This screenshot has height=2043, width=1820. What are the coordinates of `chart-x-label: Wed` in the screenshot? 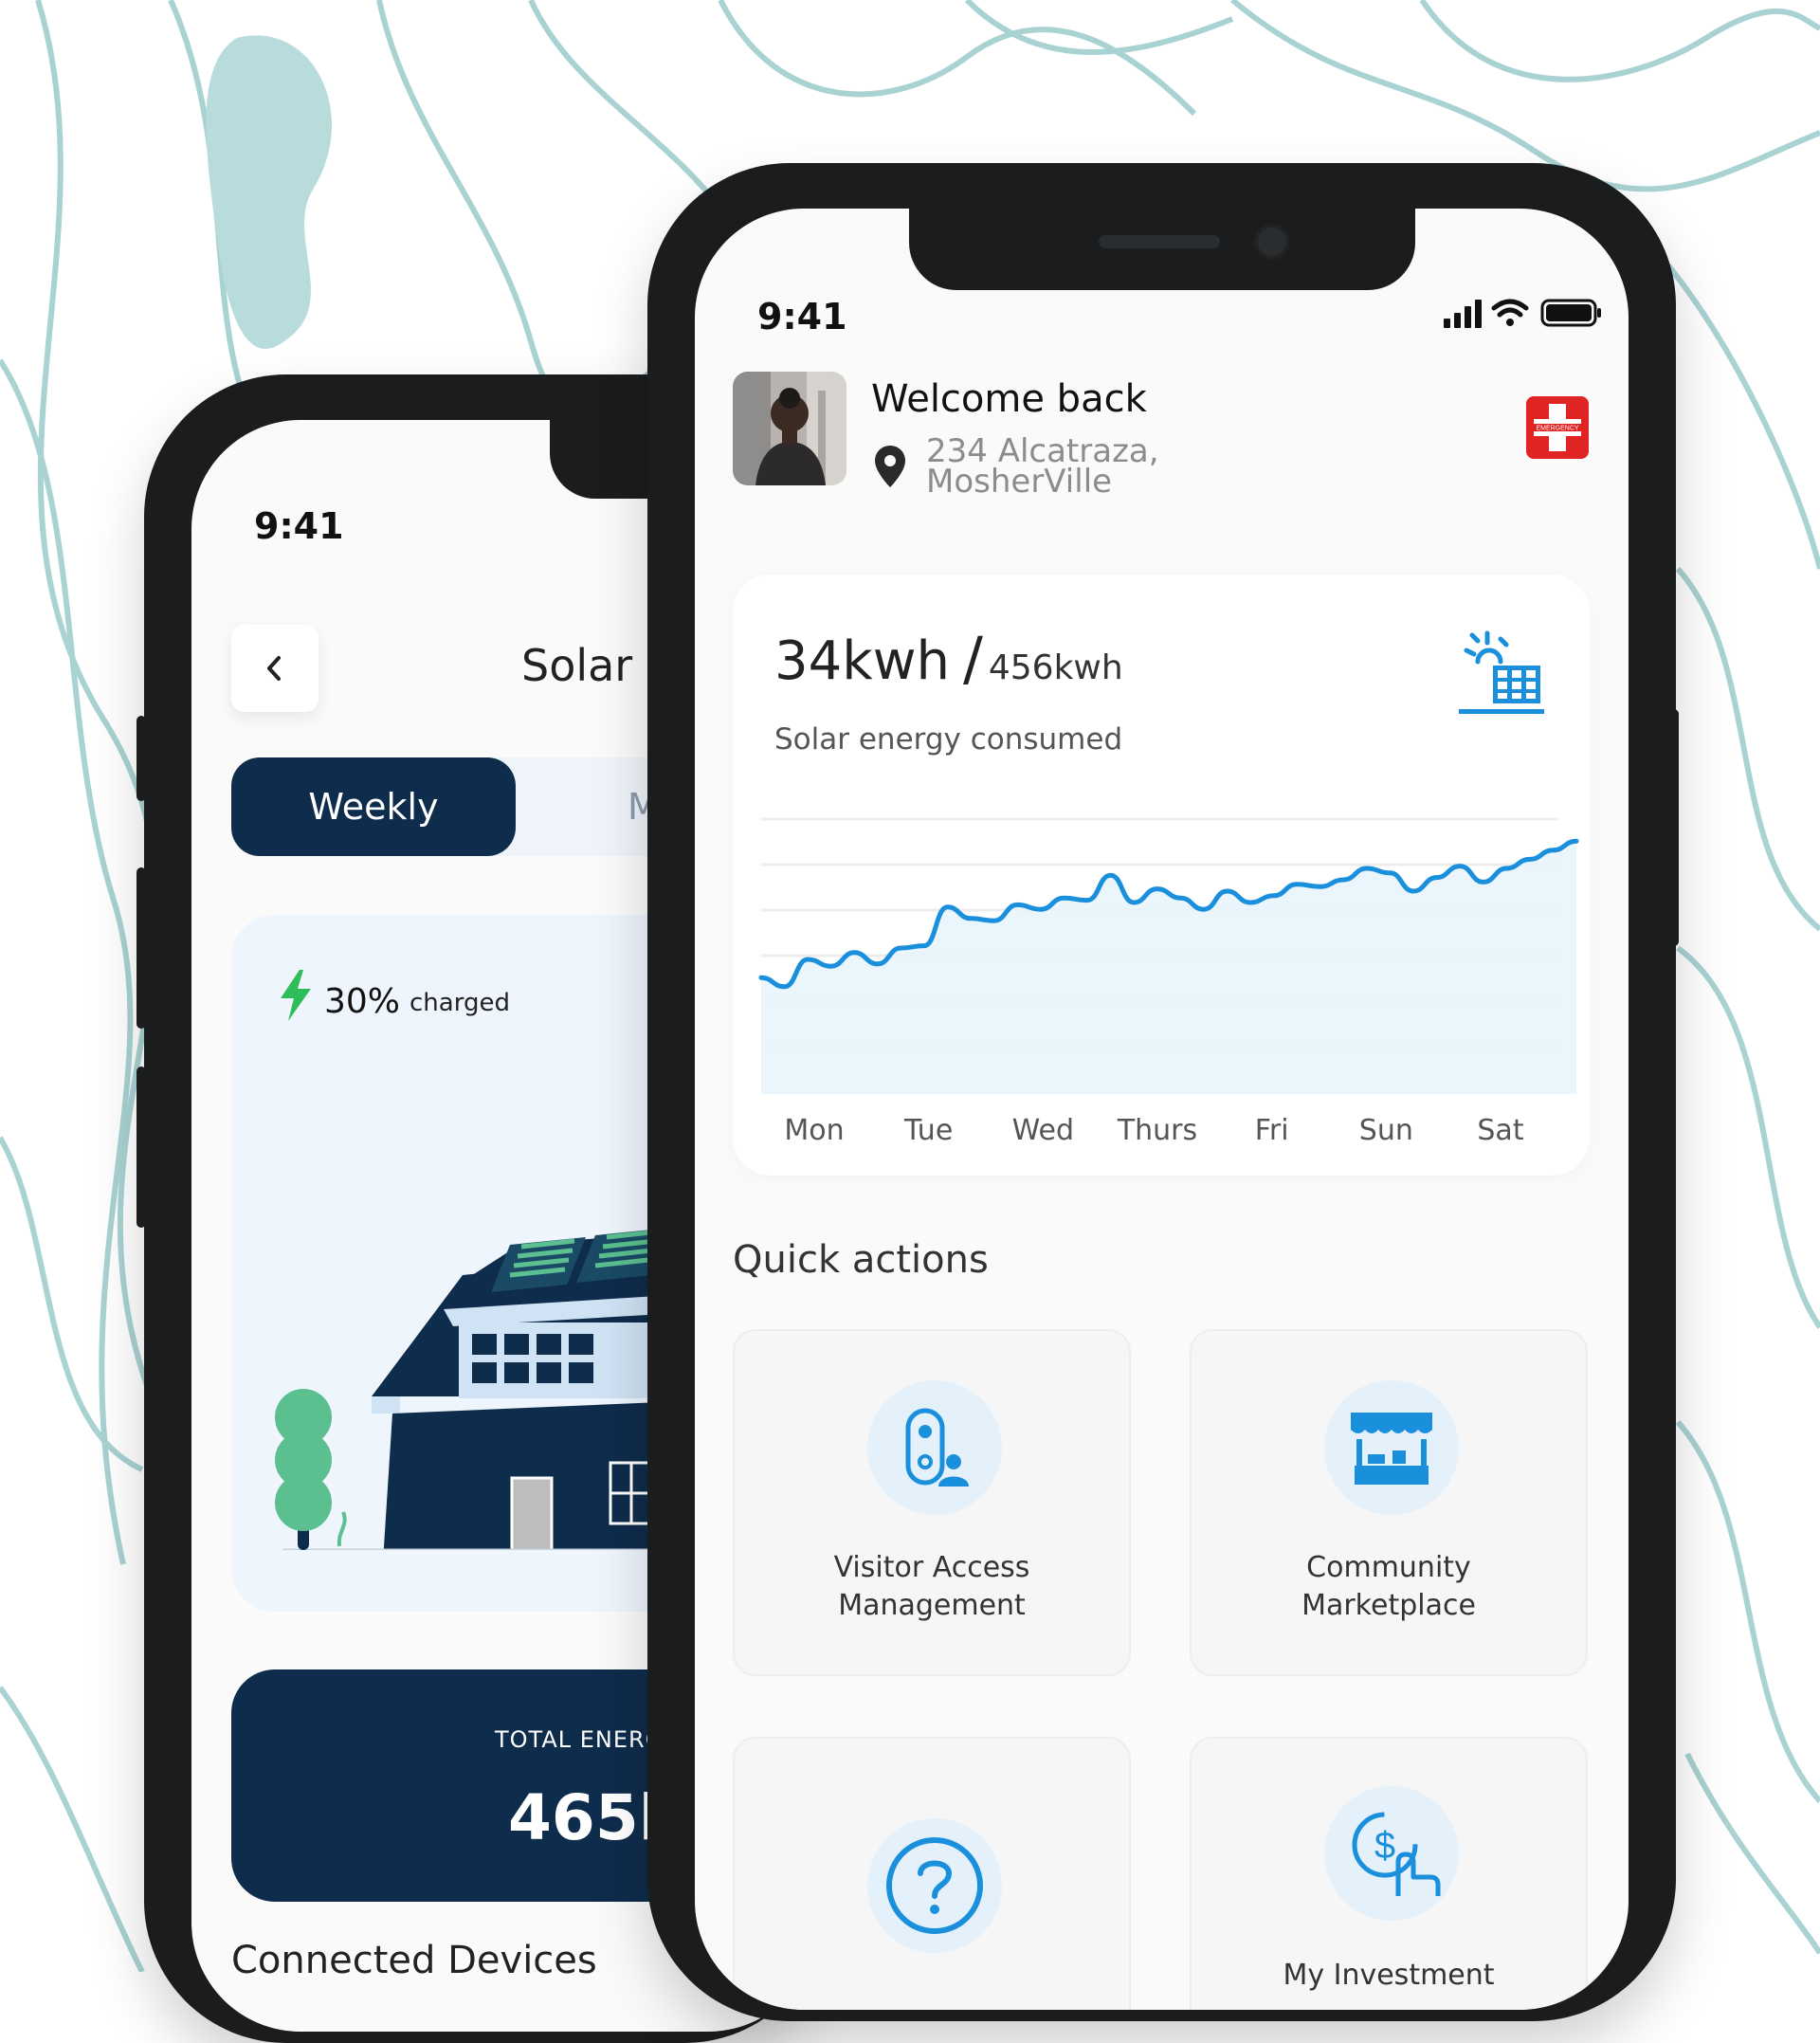 It's located at (1043, 1130).